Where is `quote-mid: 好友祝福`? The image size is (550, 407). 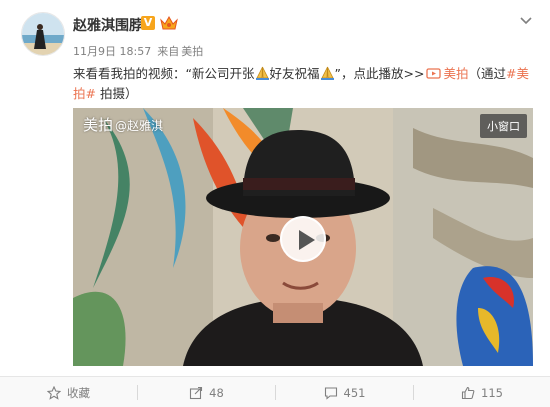
quote-mid: 好友祝福 is located at coordinates (294, 73).